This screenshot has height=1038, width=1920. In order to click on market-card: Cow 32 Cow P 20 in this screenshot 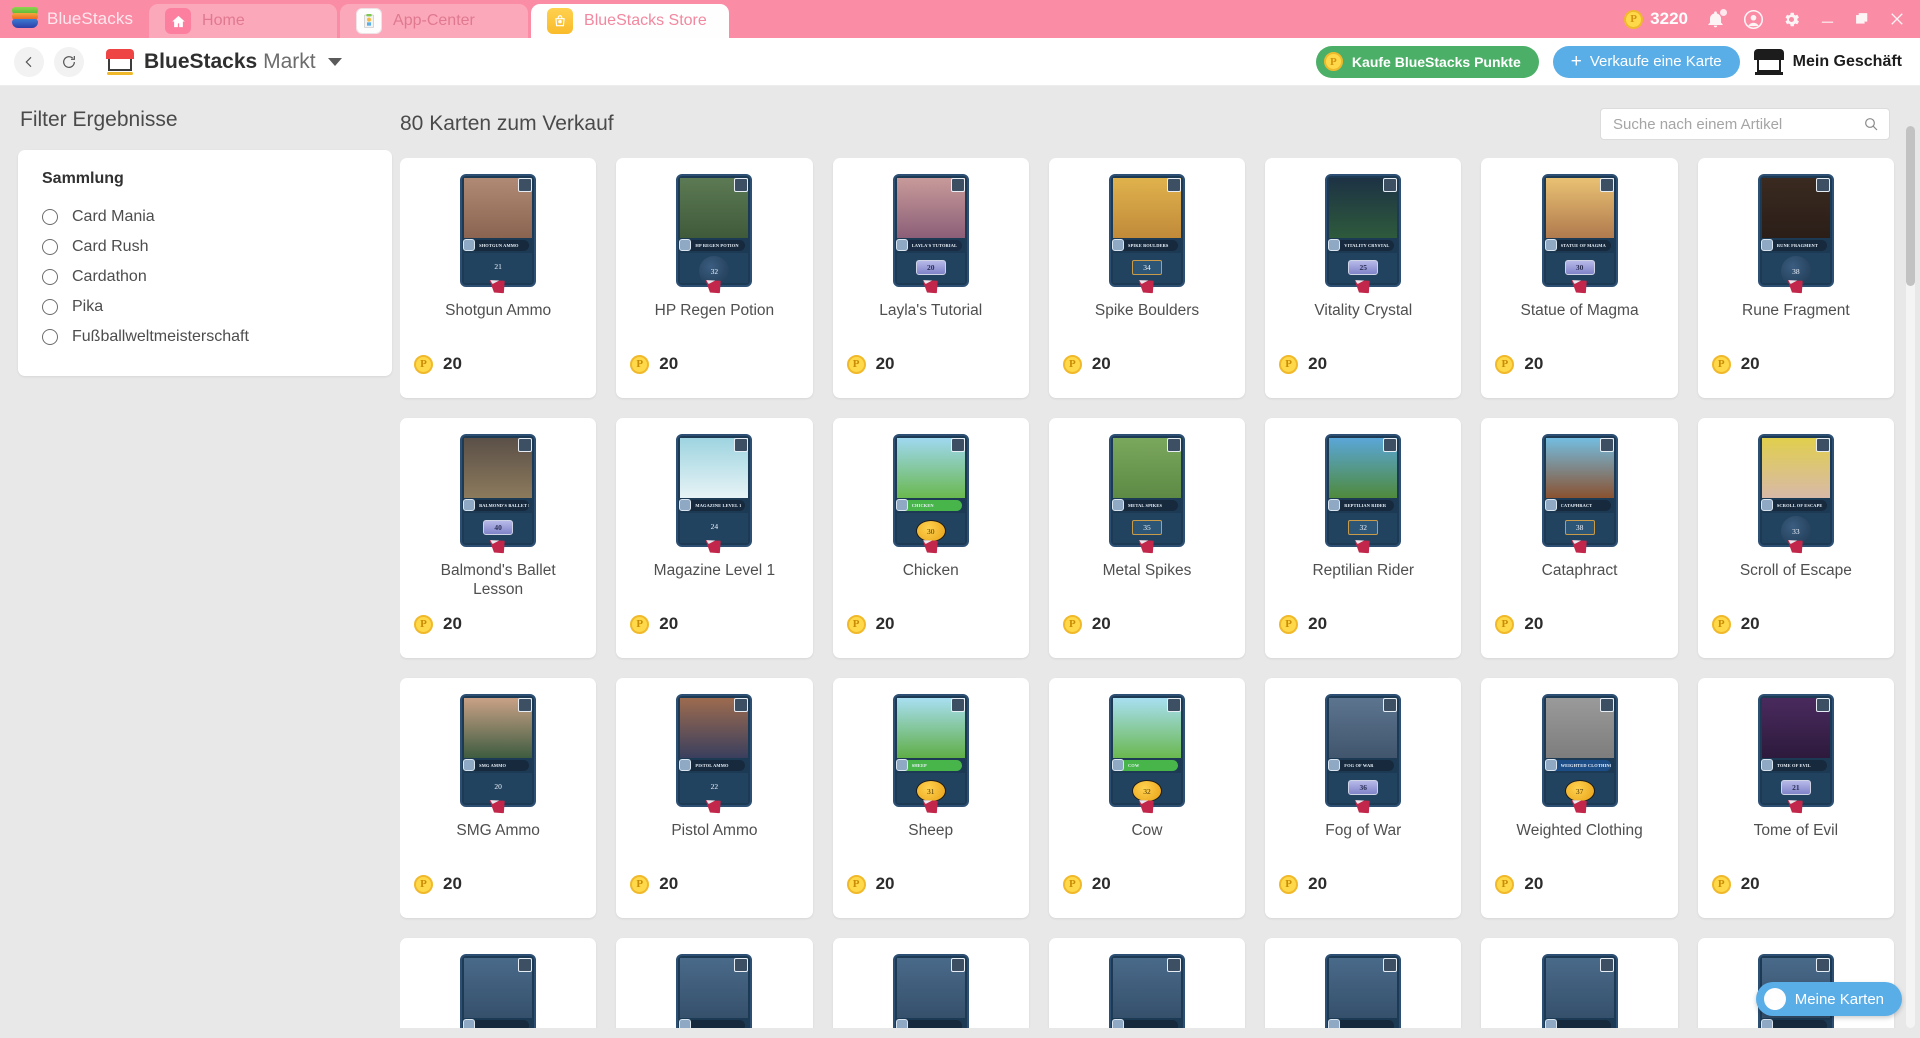, I will do `click(1147, 798)`.